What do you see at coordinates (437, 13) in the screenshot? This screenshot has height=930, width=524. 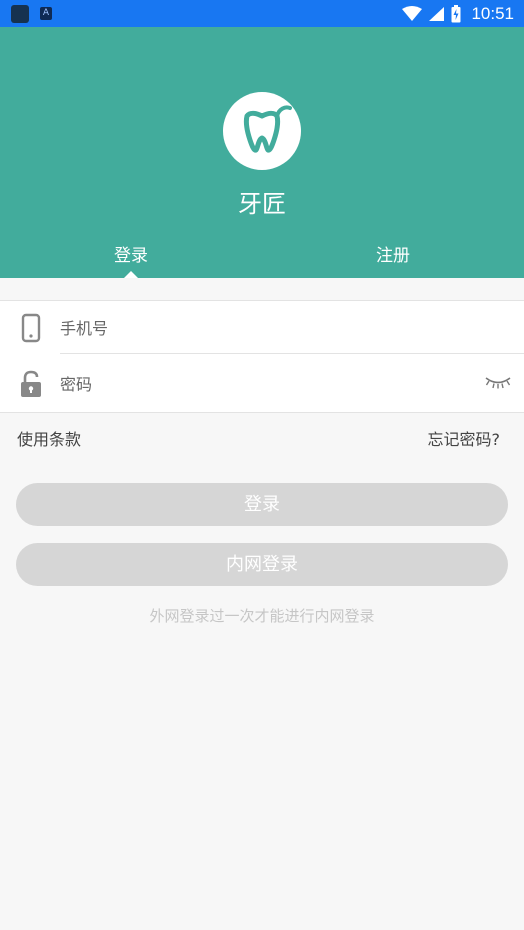 I see `cell-signal-icon` at bounding box center [437, 13].